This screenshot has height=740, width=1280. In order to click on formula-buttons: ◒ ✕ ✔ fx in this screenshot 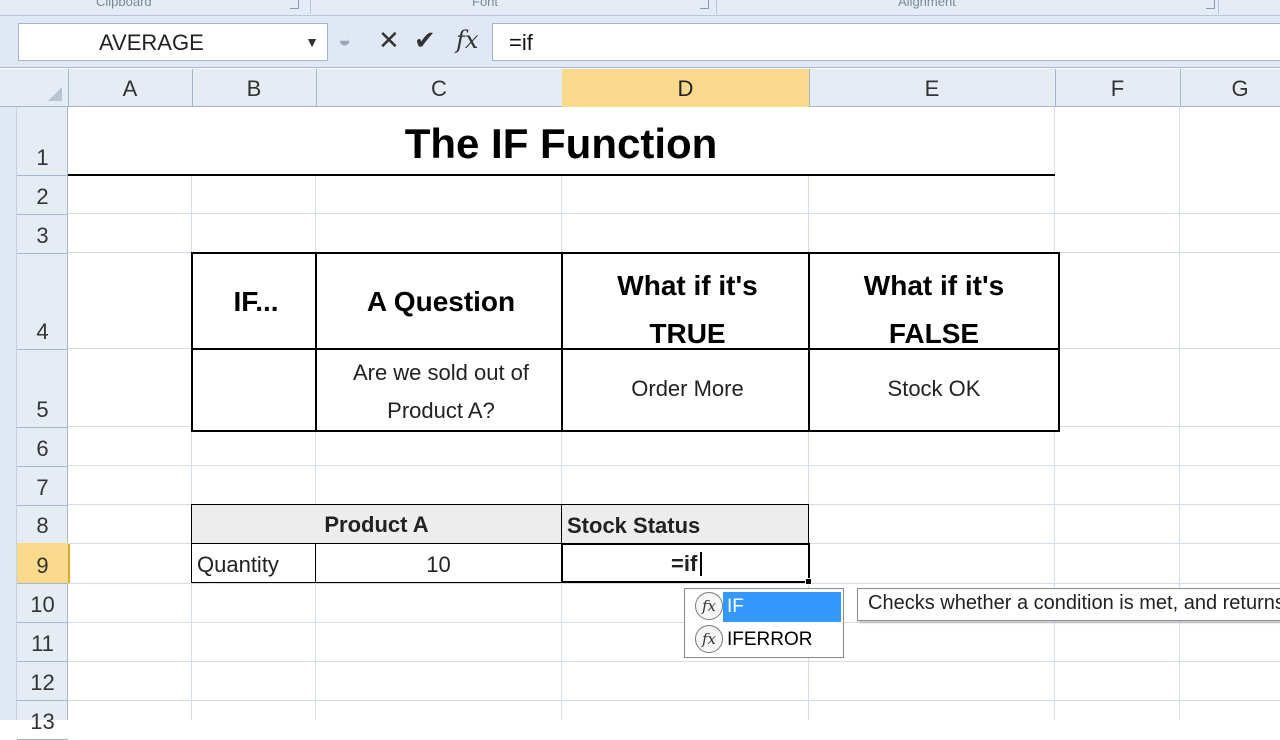, I will do `click(410, 41)`.